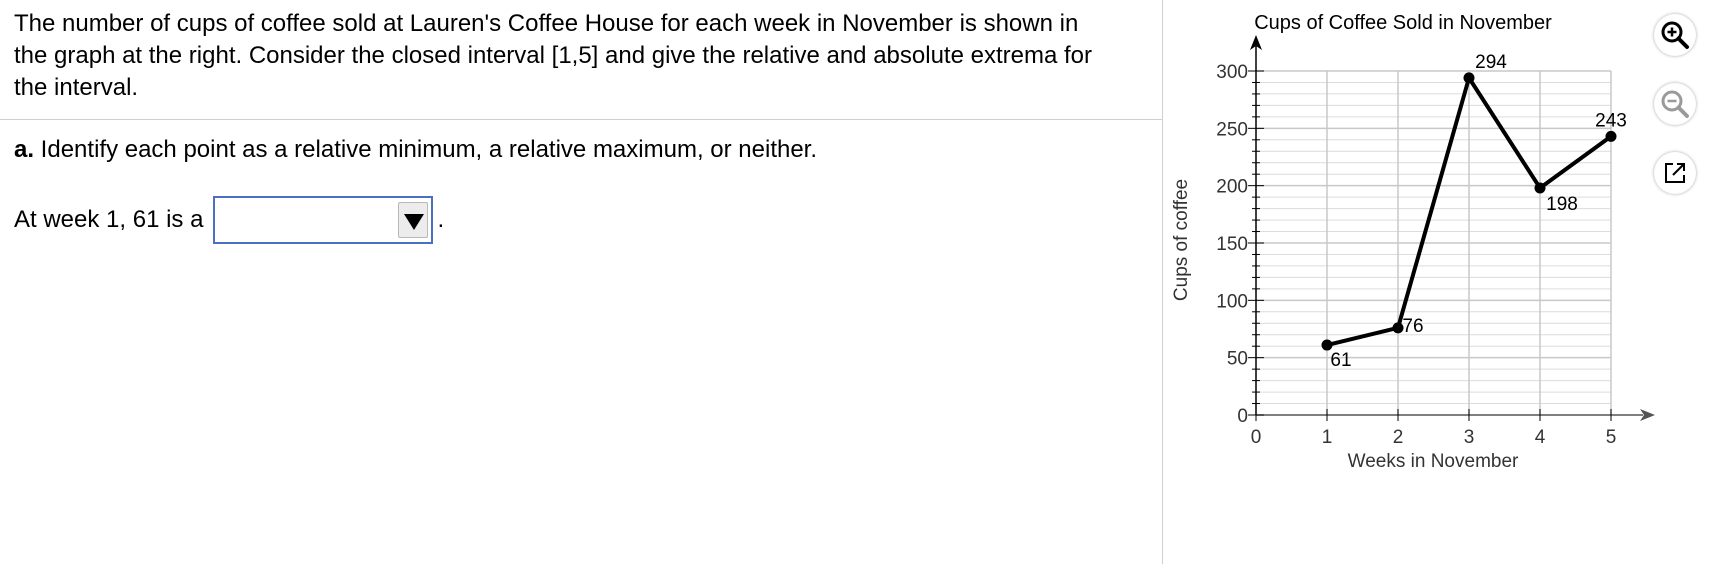 The image size is (1722, 564). What do you see at coordinates (1433, 461) in the screenshot?
I see `x-axis-label: Weeks in November` at bounding box center [1433, 461].